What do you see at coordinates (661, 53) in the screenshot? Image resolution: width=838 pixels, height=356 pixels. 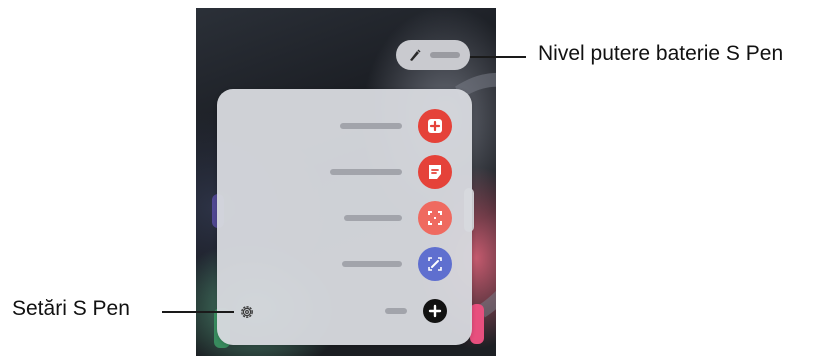 I see `battery-callout-label: Nivel putere baterie S Pen` at bounding box center [661, 53].